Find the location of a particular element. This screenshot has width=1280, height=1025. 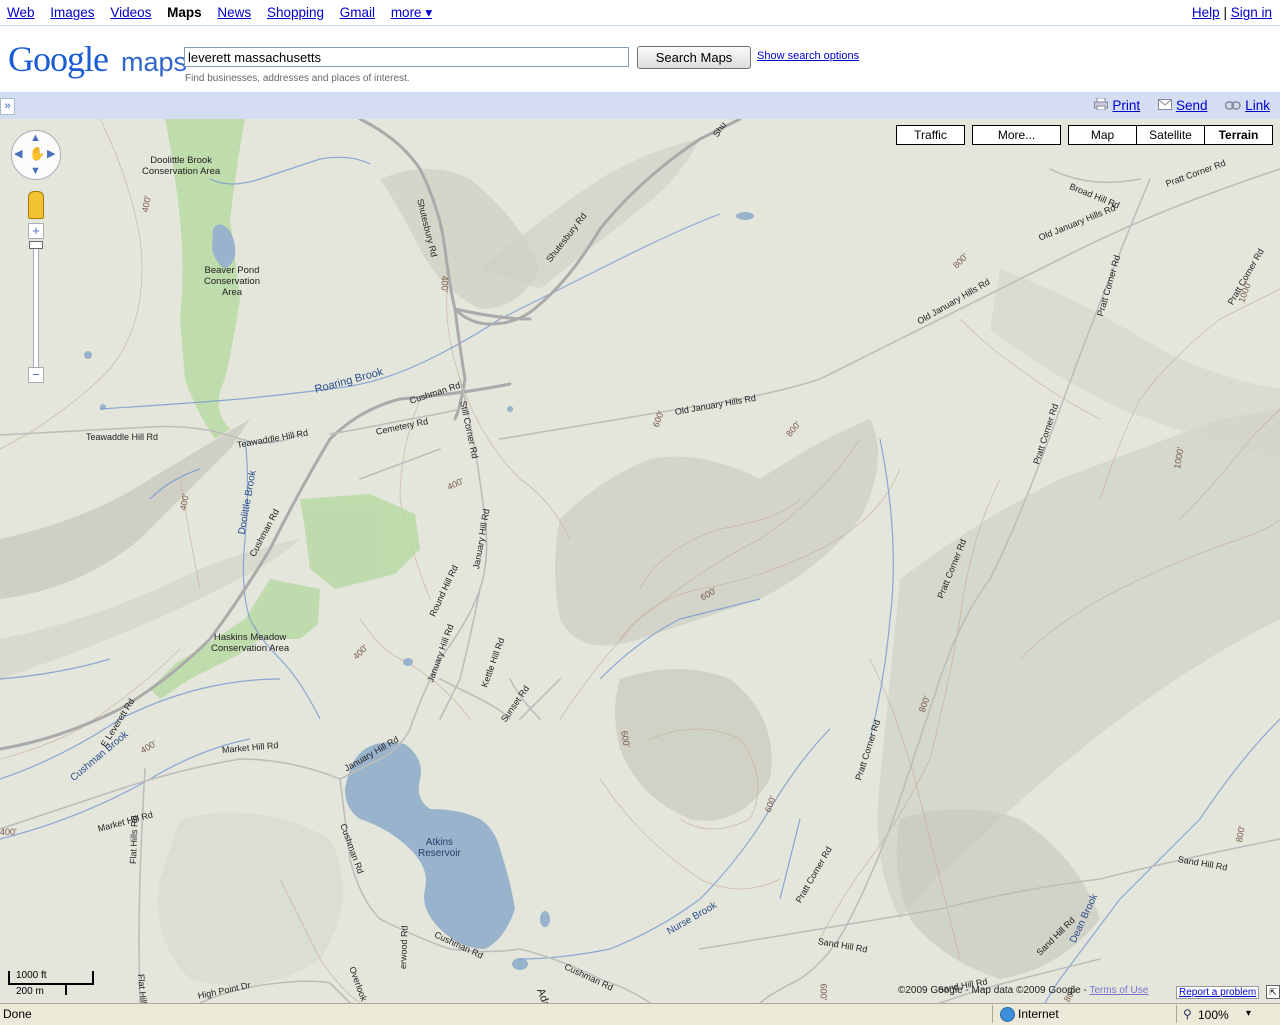

traffic-button: Traffic is located at coordinates (930, 135).